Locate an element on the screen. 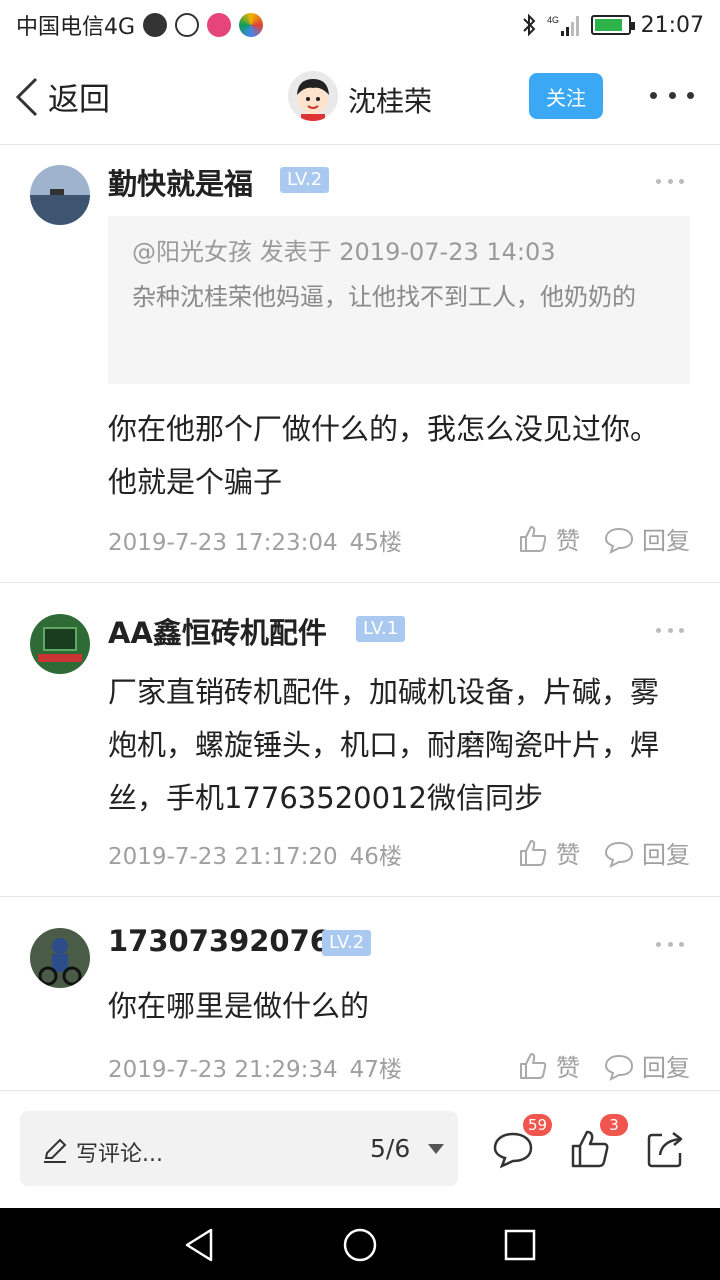  comment-meta: 2019-7-23 17:23:04 45楼 is located at coordinates (255, 540).